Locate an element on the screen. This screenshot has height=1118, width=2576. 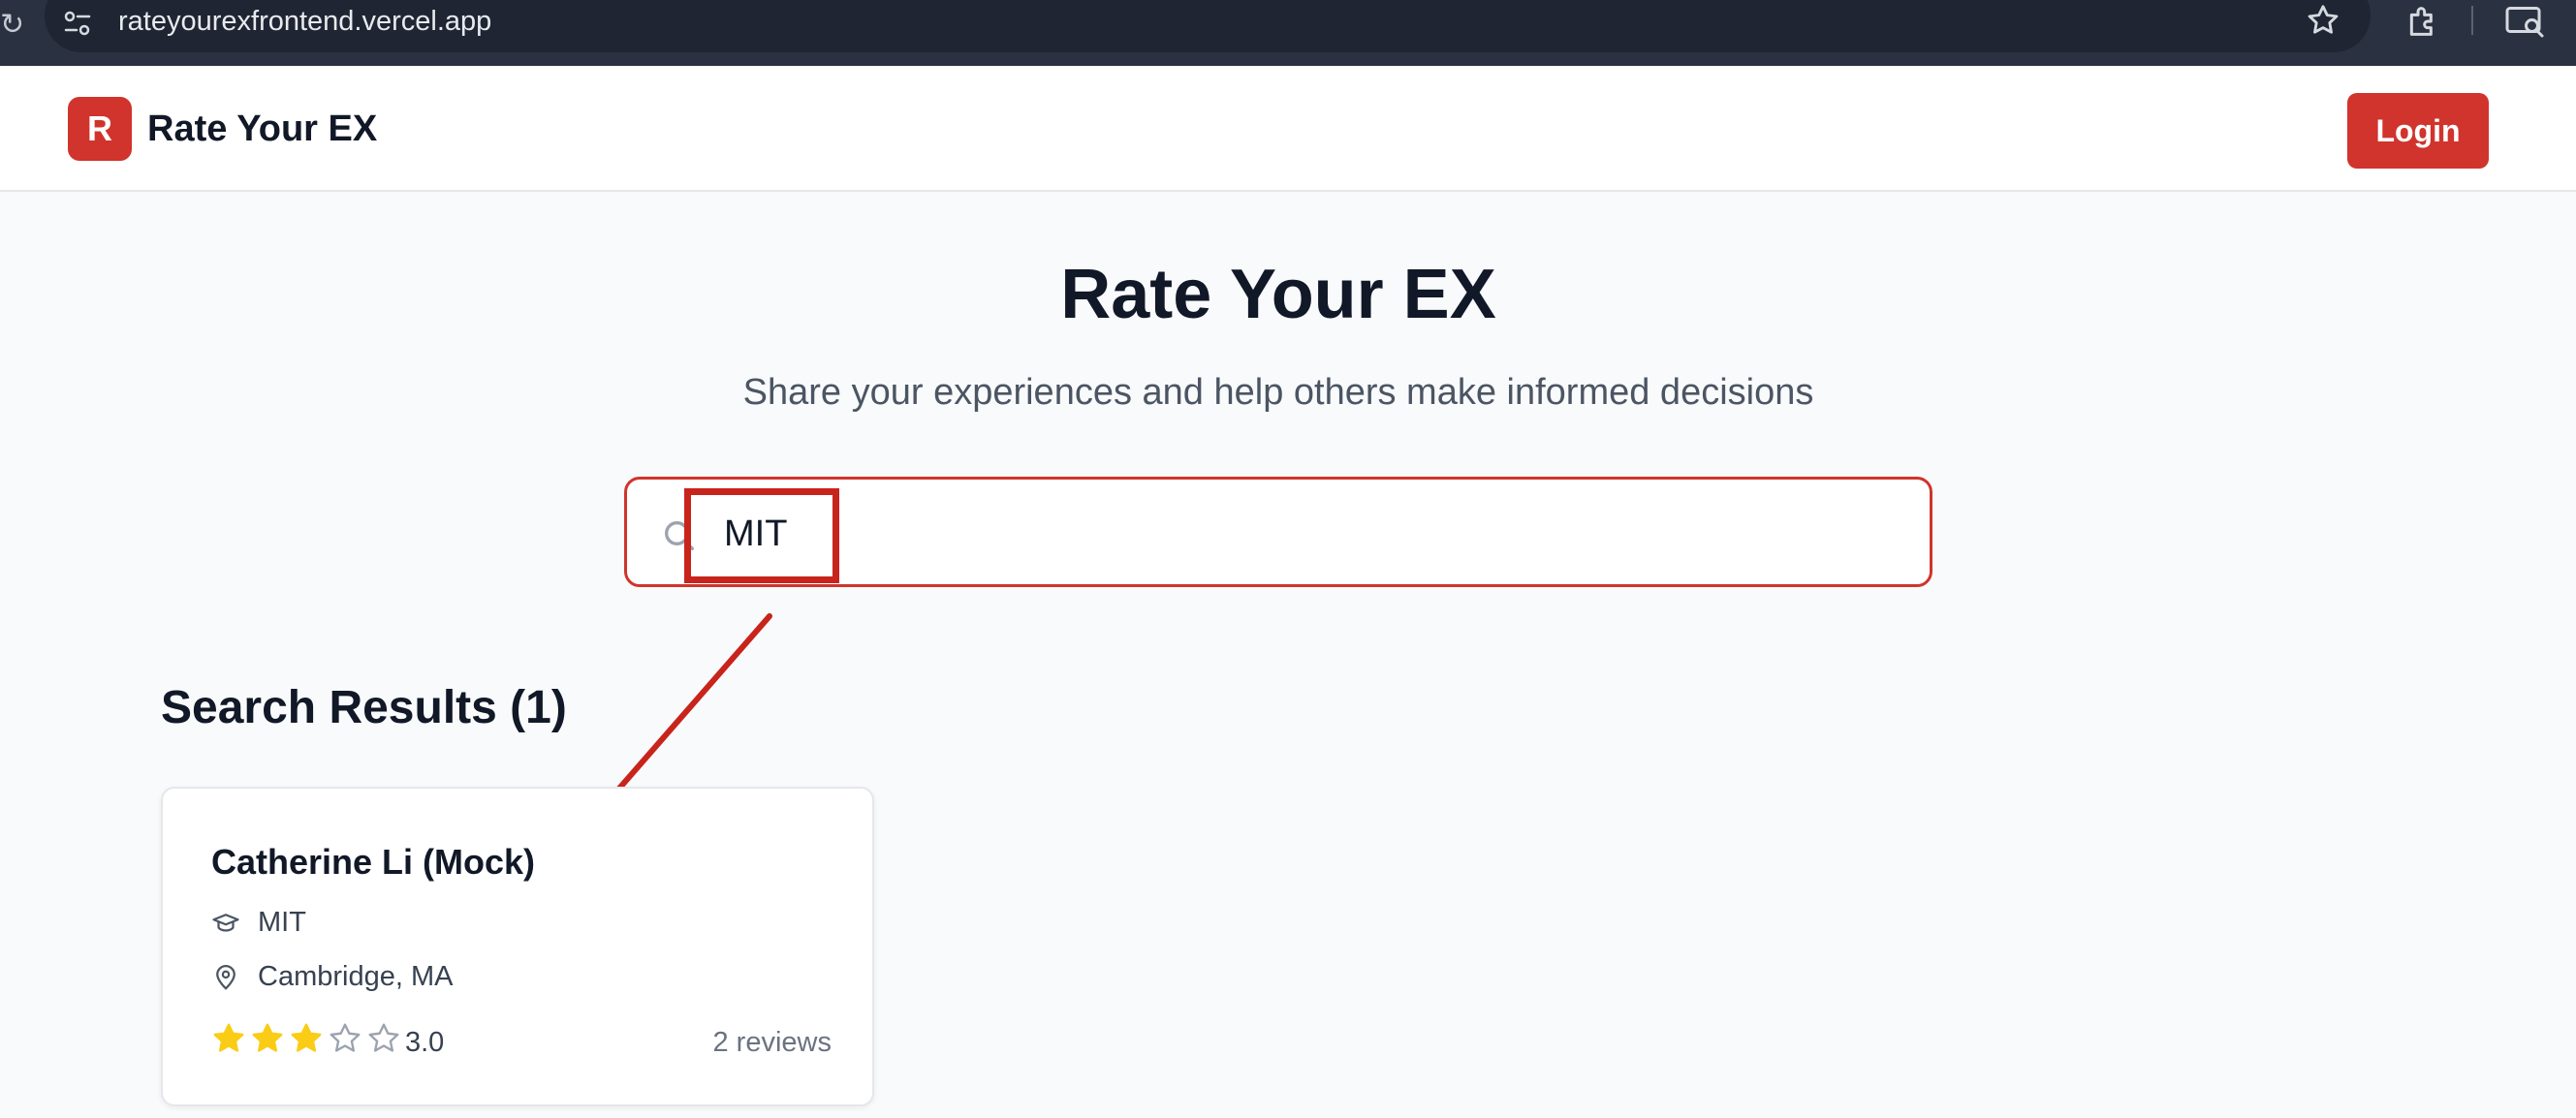
location-text: Cambridge, MA is located at coordinates (356, 977).